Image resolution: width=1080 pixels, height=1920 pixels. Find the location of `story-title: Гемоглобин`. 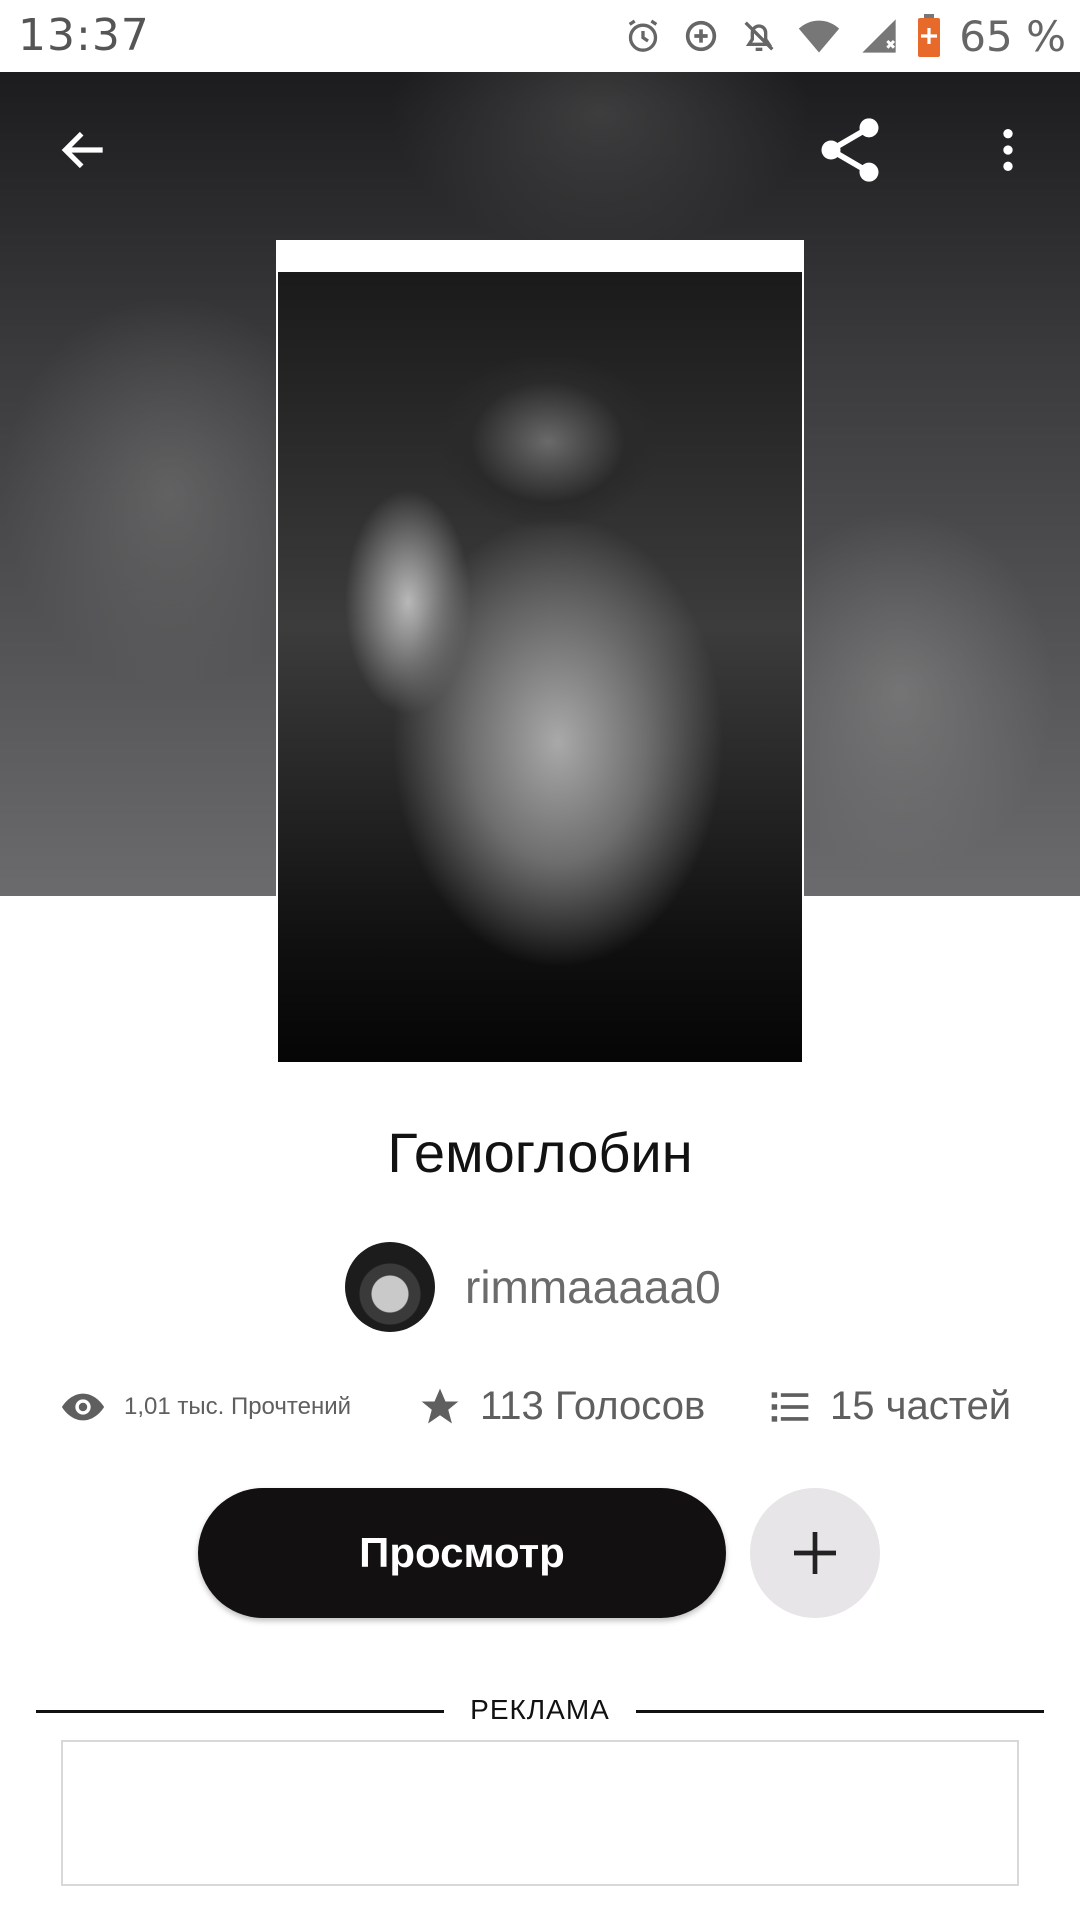

story-title: Гемоглобин is located at coordinates (540, 1152).